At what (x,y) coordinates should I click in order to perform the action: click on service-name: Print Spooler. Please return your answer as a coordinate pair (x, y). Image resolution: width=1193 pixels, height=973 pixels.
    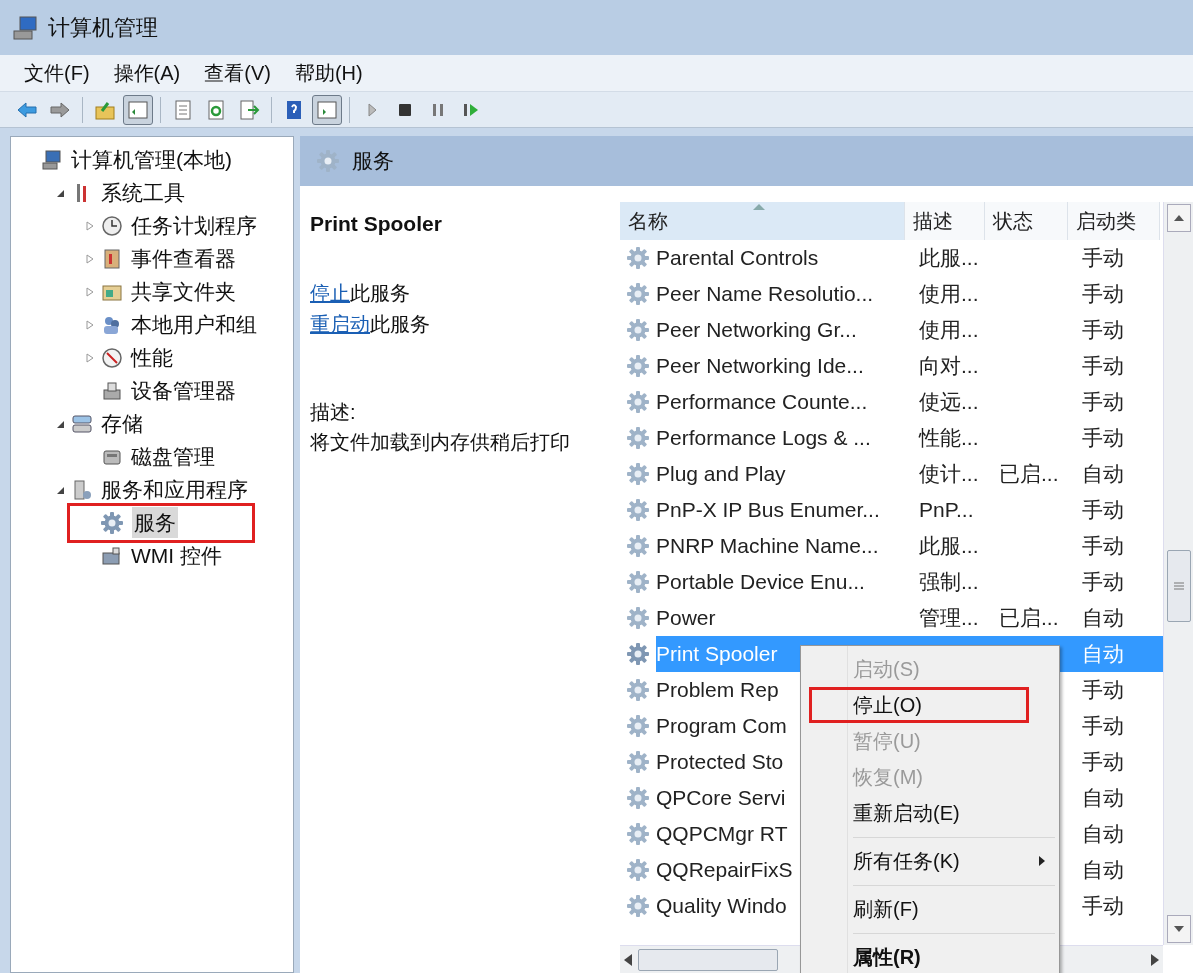
    Looking at the image, I should click on (376, 224).